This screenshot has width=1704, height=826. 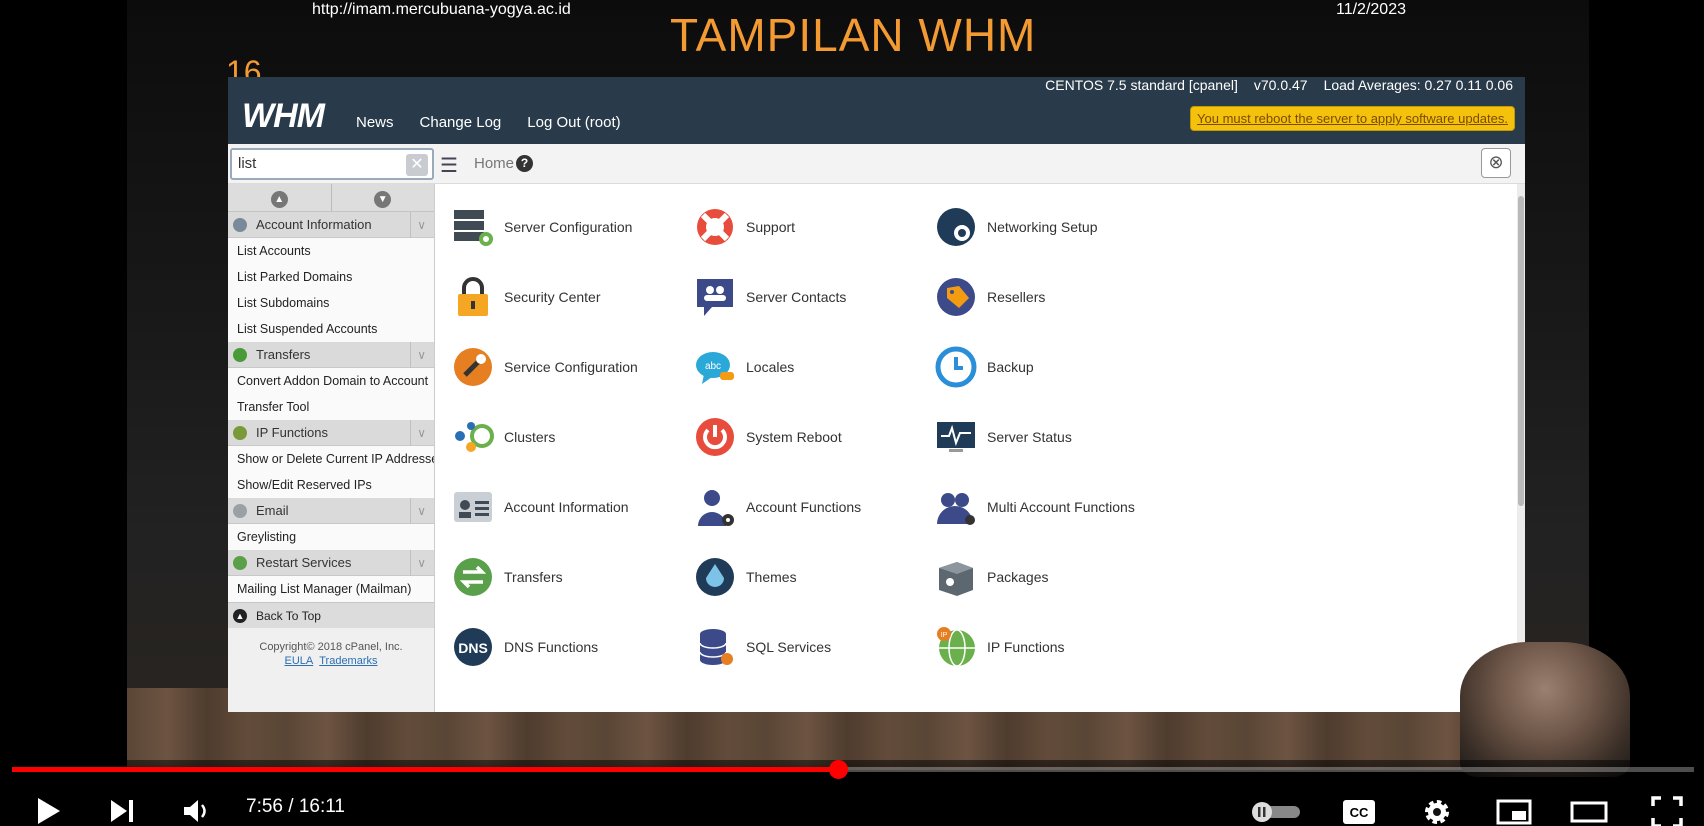 What do you see at coordinates (814, 437) in the screenshot?
I see `feature-tile: System Reboot` at bounding box center [814, 437].